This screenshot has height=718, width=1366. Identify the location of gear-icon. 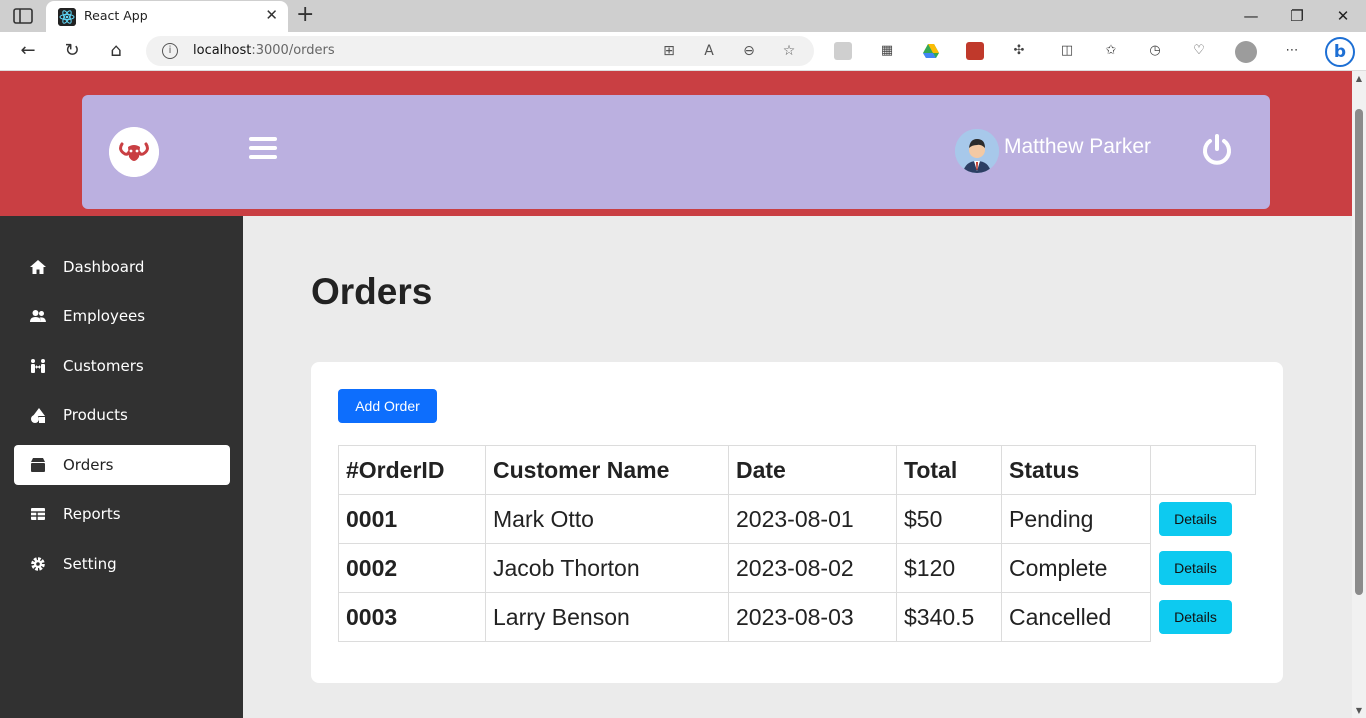
(38, 564).